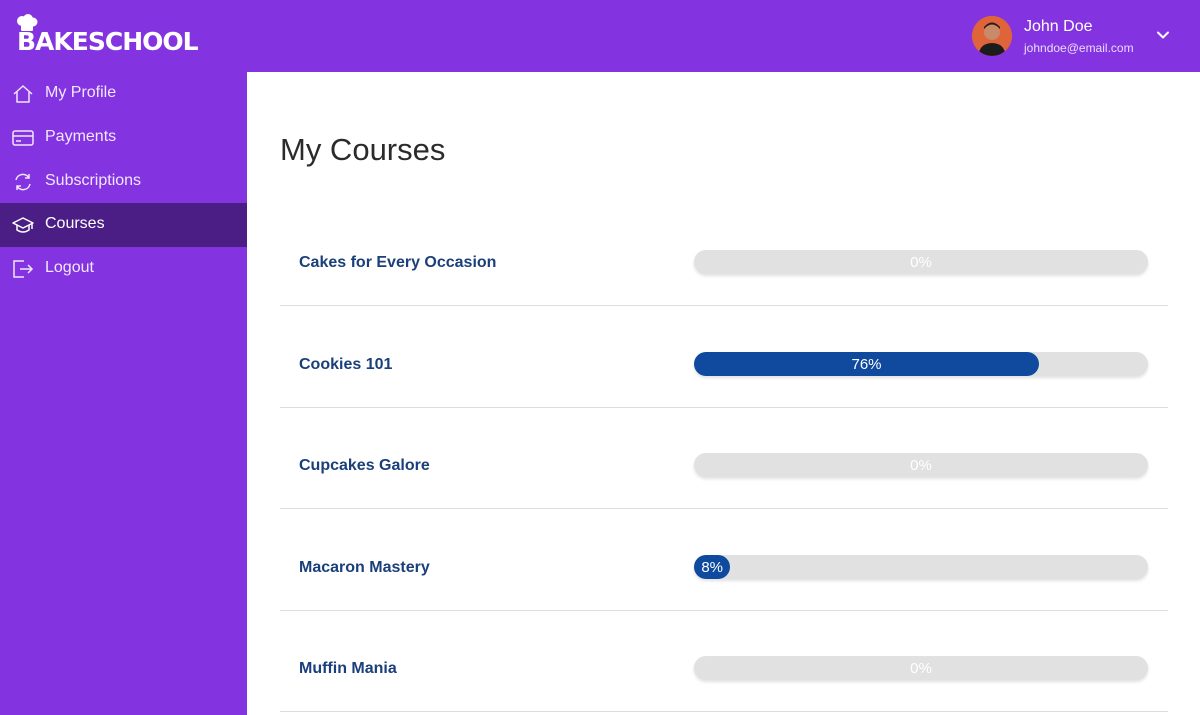  What do you see at coordinates (108, 41) in the screenshot?
I see `brand-name: BAKESCHOOL` at bounding box center [108, 41].